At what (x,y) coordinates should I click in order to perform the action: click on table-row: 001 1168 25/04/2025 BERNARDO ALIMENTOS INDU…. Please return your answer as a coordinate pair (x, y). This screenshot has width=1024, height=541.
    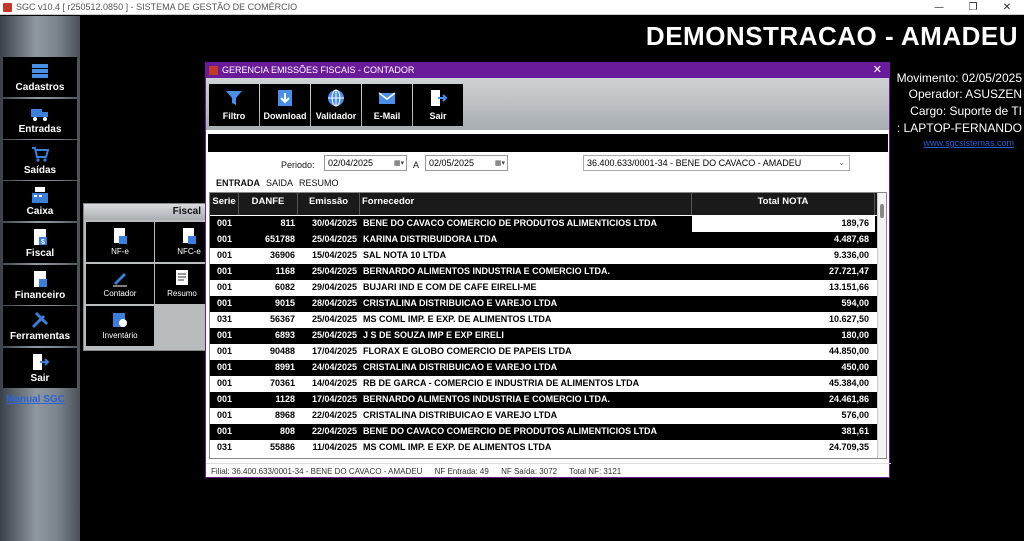
    Looking at the image, I should click on (544, 272).